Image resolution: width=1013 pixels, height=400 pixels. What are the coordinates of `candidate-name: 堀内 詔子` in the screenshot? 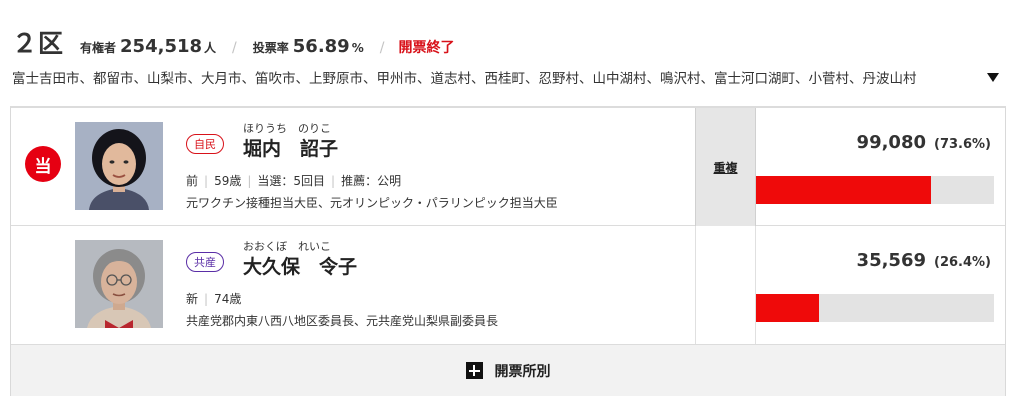 It's located at (291, 149).